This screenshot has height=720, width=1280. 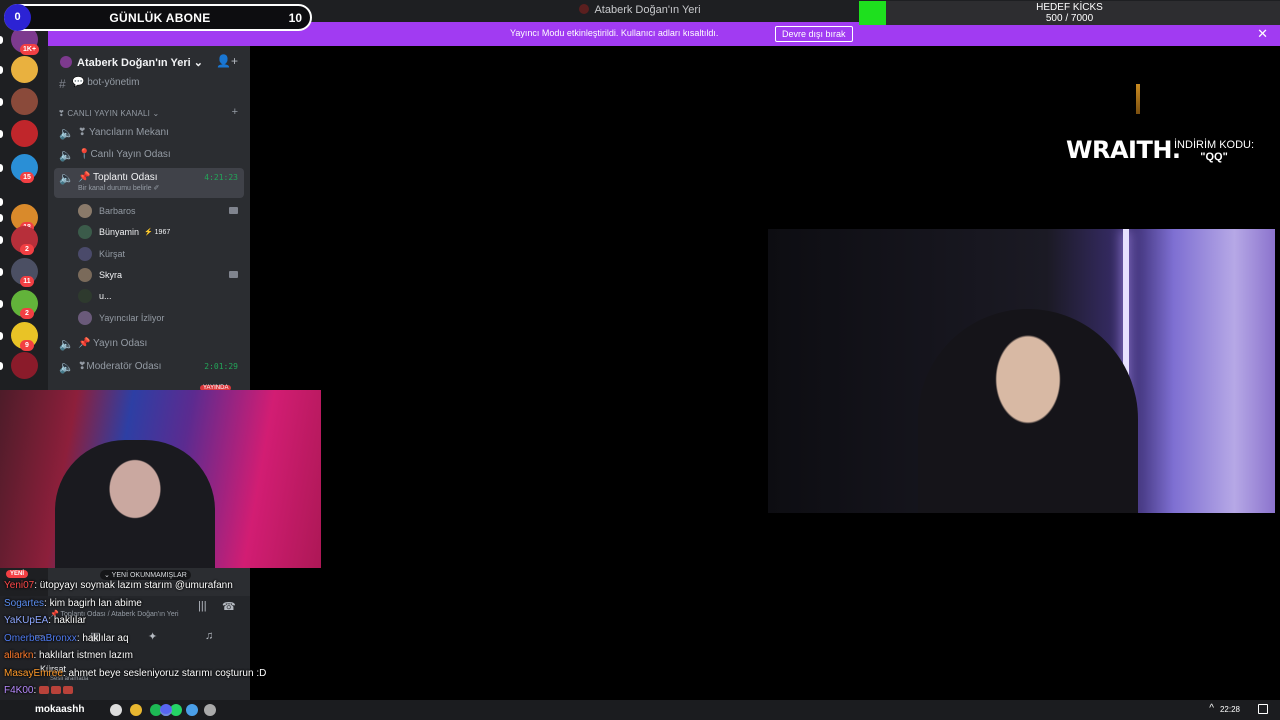 What do you see at coordinates (1069, 7) in the screenshot?
I see `kicks-goal-title: HEDEF KİCKS` at bounding box center [1069, 7].